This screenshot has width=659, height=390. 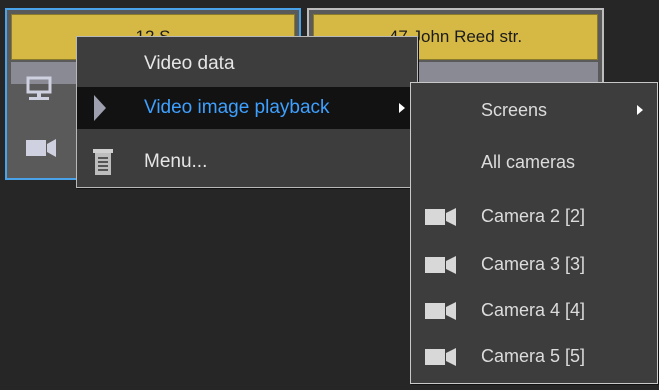 What do you see at coordinates (247, 64) in the screenshot?
I see `menu-item-video-data: Video data` at bounding box center [247, 64].